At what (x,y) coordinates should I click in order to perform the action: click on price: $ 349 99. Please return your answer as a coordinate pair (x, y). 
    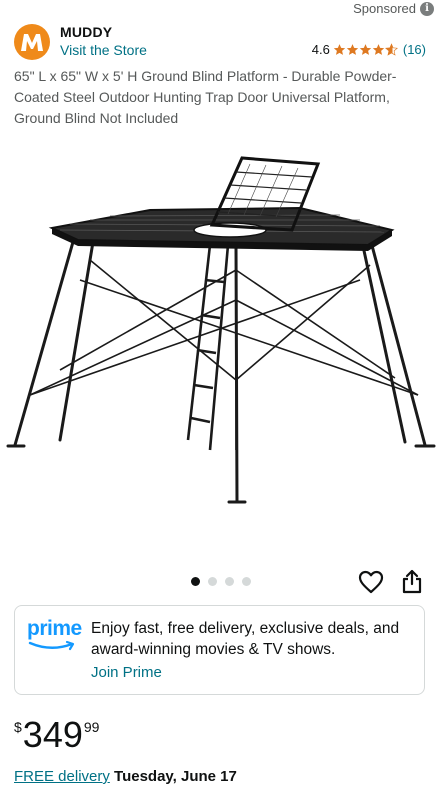
    Looking at the image, I should click on (56, 735).